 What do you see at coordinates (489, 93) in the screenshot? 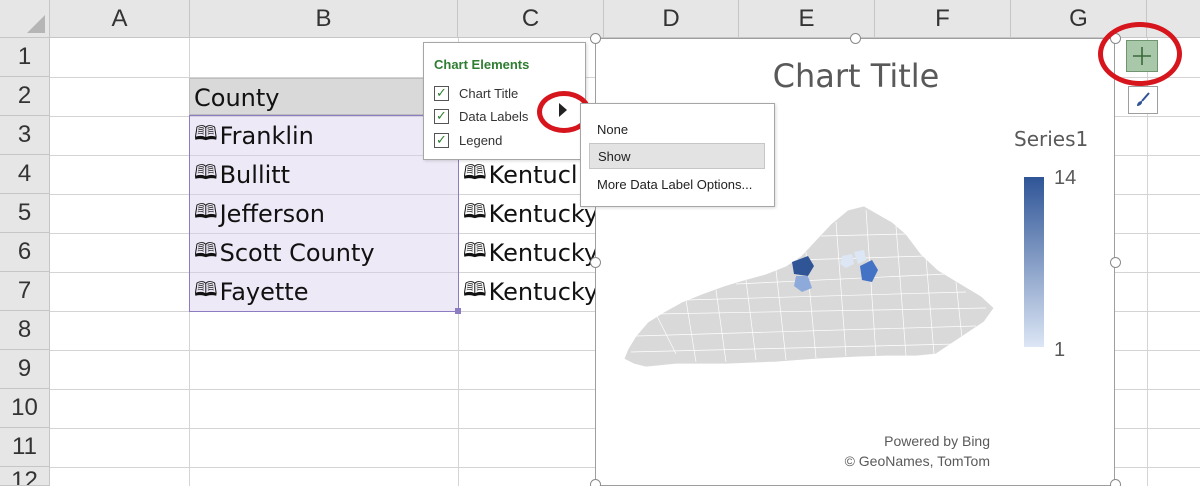
I see `chart-element-label: Chart Title` at bounding box center [489, 93].